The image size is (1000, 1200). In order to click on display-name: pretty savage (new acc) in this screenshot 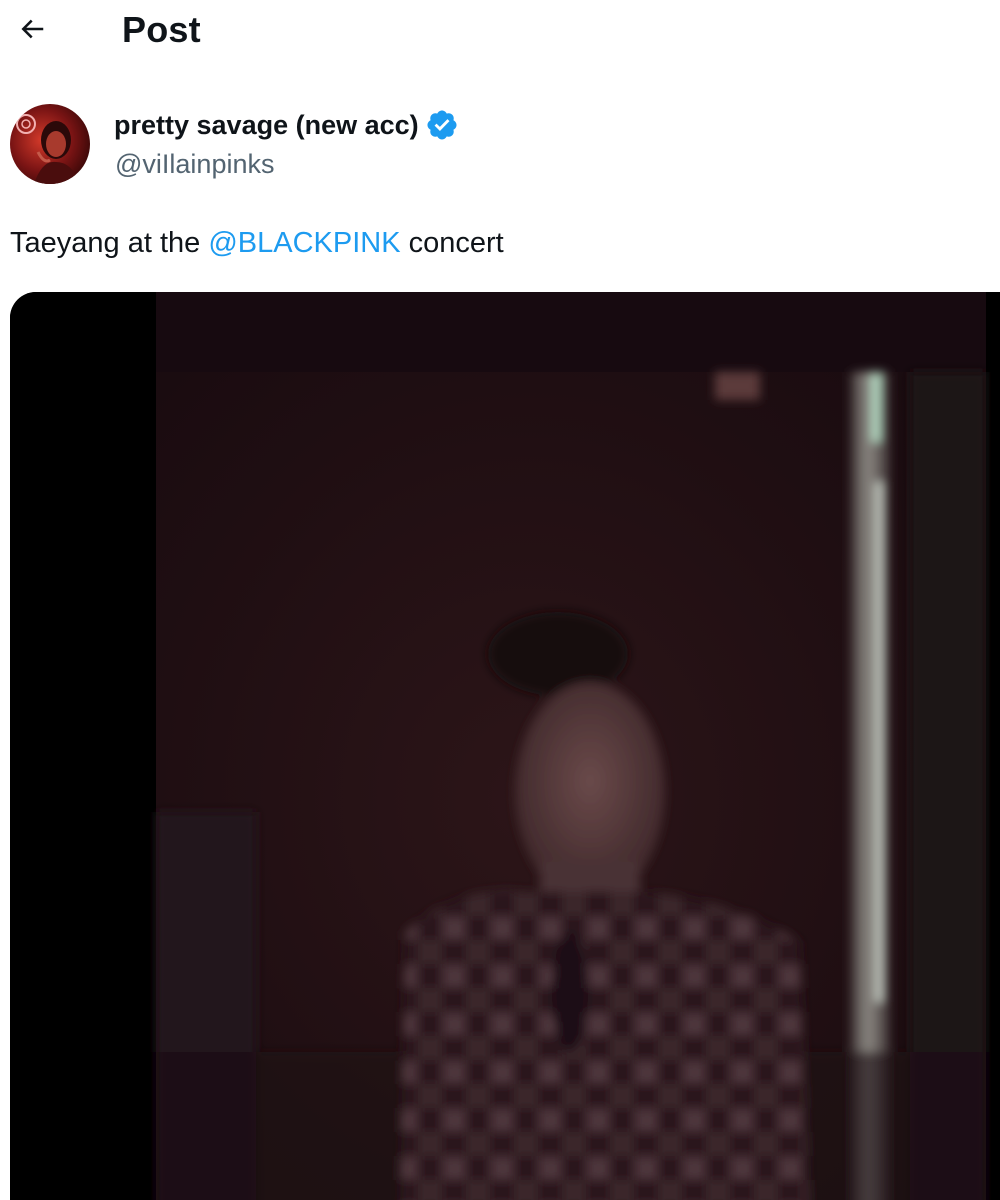, I will do `click(266, 125)`.